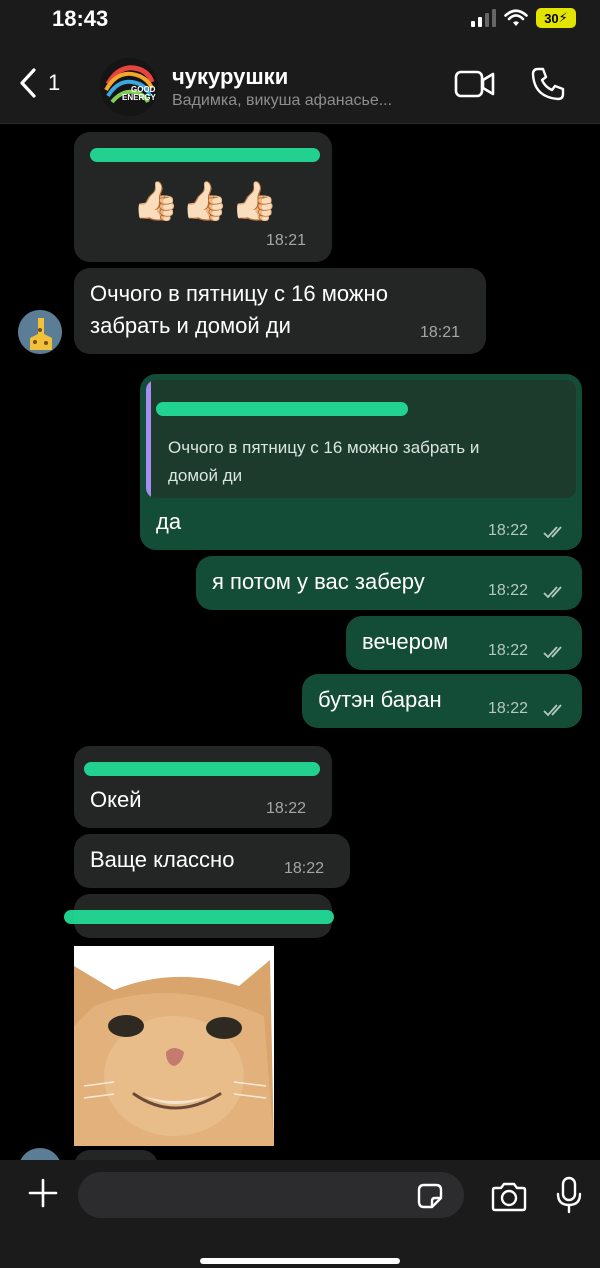  I want to click on message-text: я потом у вас заберу, so click(318, 581).